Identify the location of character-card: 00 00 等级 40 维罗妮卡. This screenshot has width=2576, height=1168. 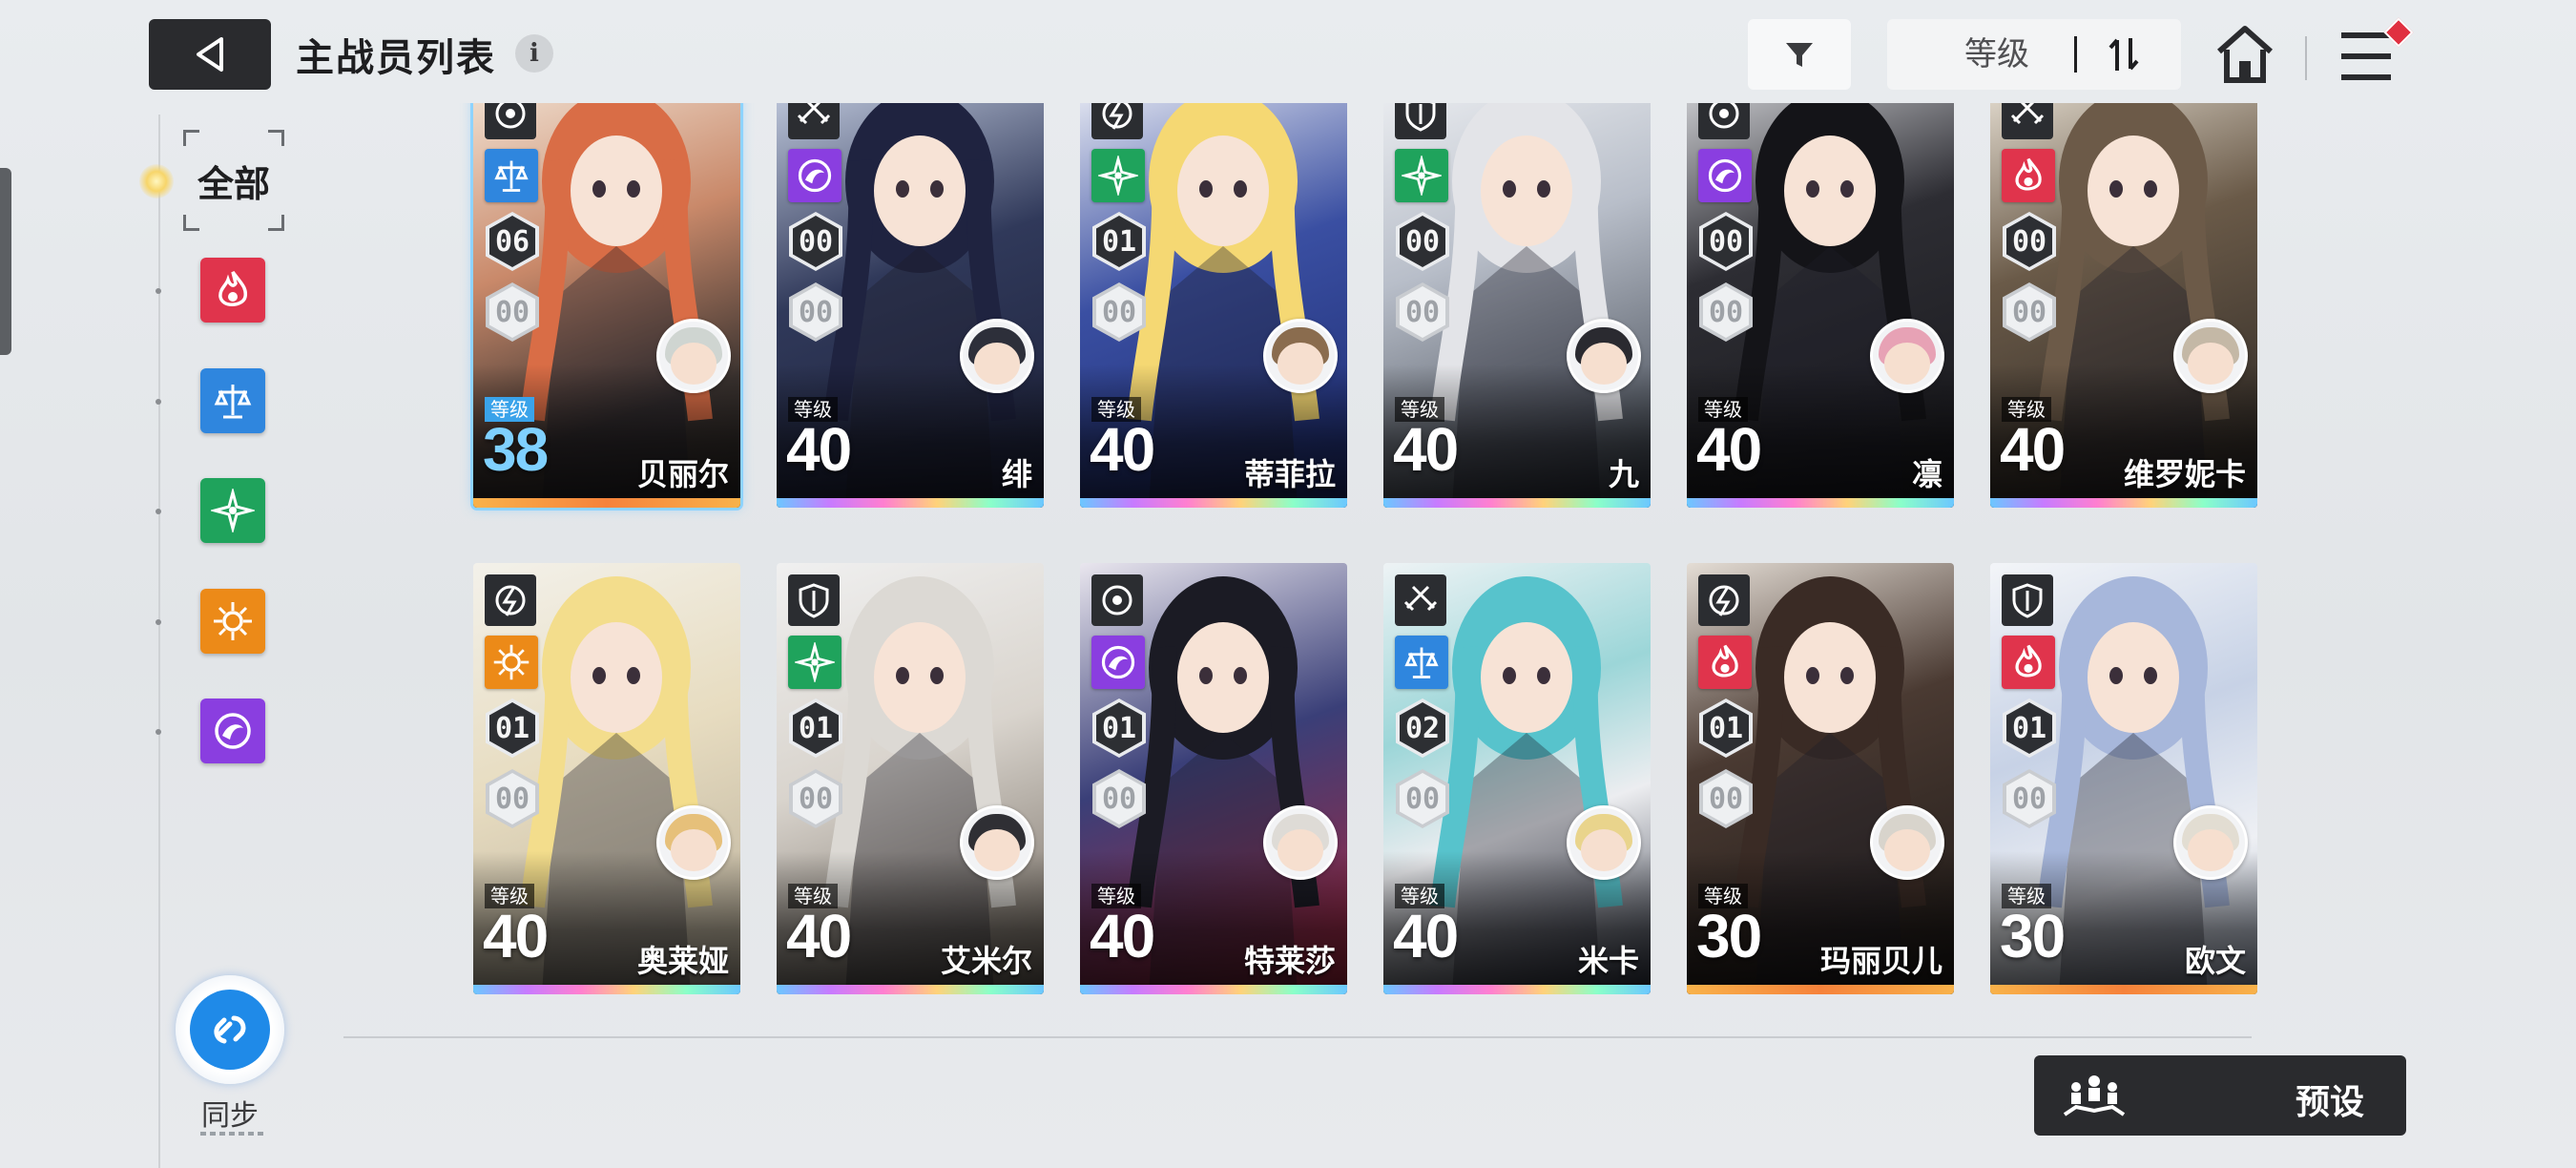
(2123, 306).